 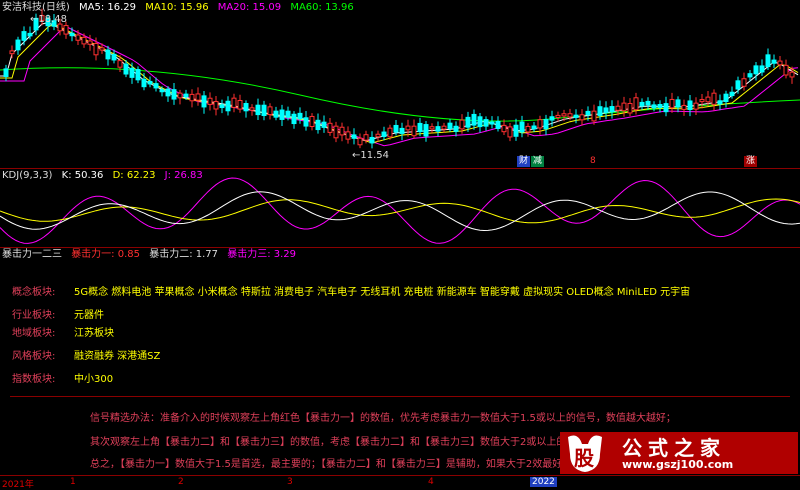 What do you see at coordinates (58, 313) in the screenshot?
I see `industry-row: 行业板块: 元器件` at bounding box center [58, 313].